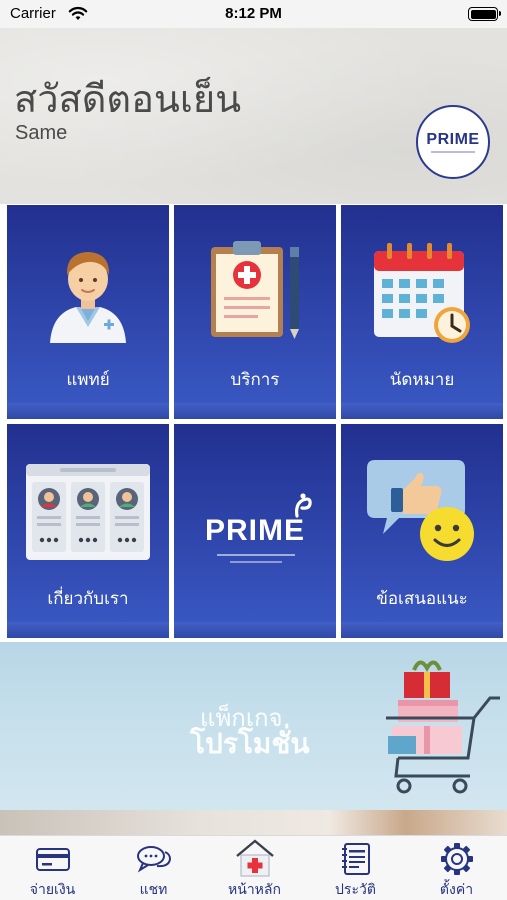 This screenshot has height=900, width=507. I want to click on calendar-clock-icon, so click(422, 293).